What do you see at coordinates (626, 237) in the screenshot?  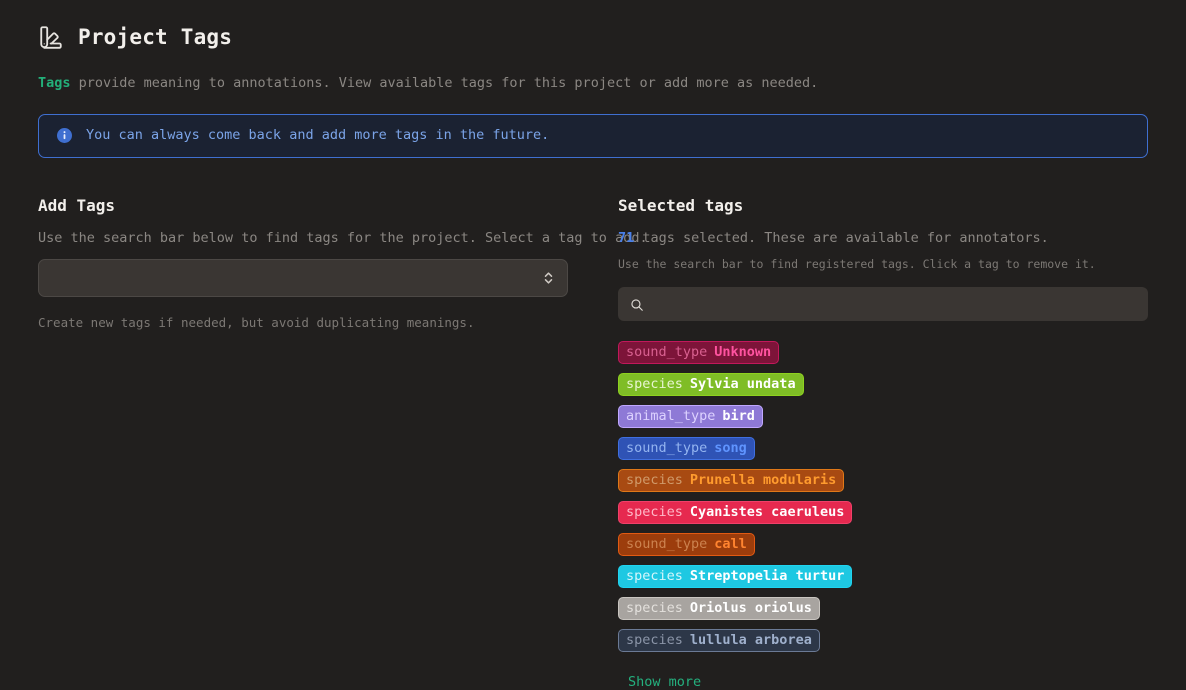 I see `selected-tags-count: 71` at bounding box center [626, 237].